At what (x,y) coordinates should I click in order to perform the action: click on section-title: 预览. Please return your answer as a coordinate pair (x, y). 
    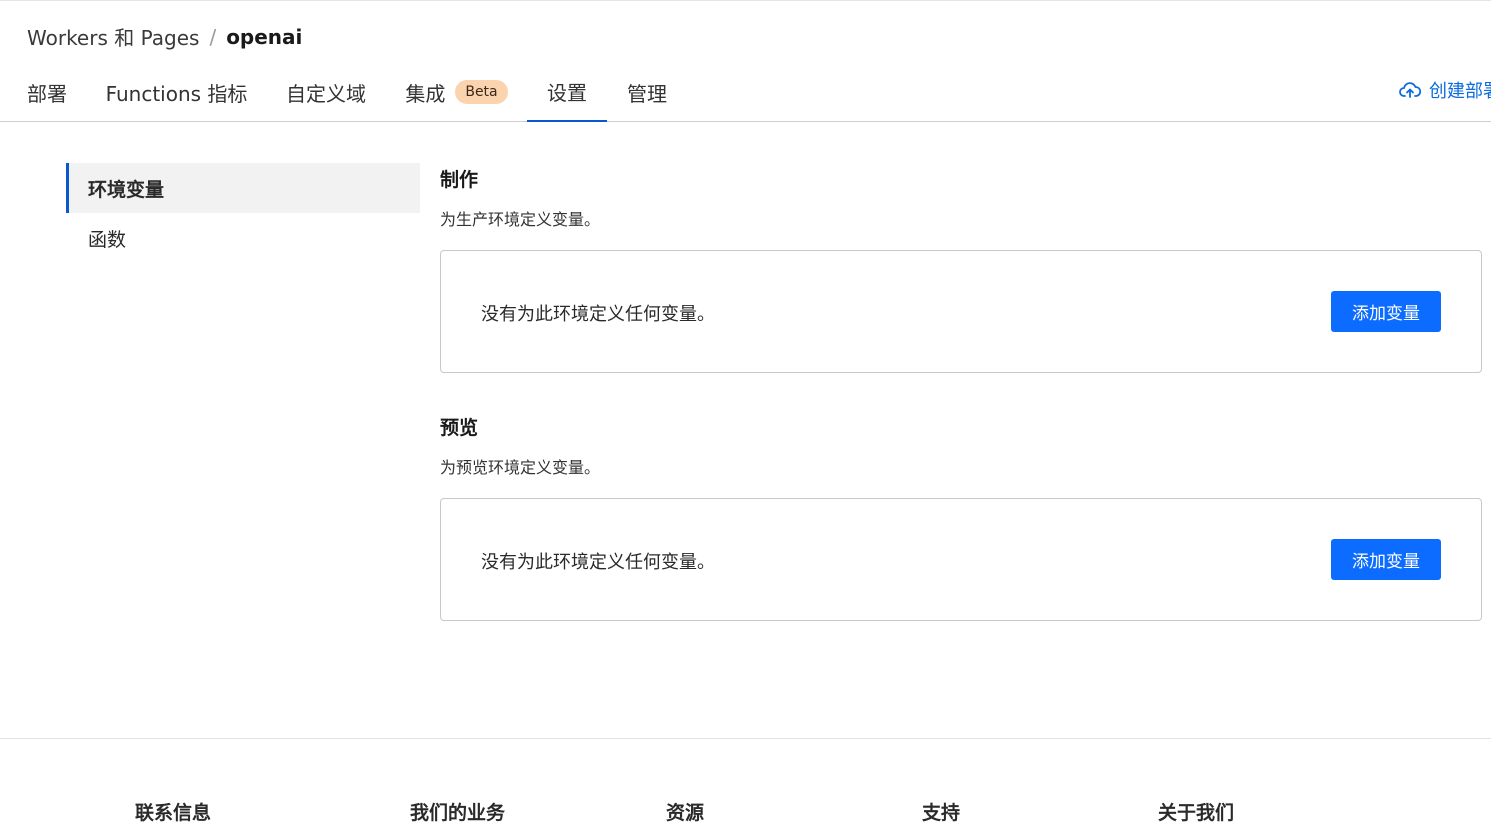
    Looking at the image, I should click on (459, 428).